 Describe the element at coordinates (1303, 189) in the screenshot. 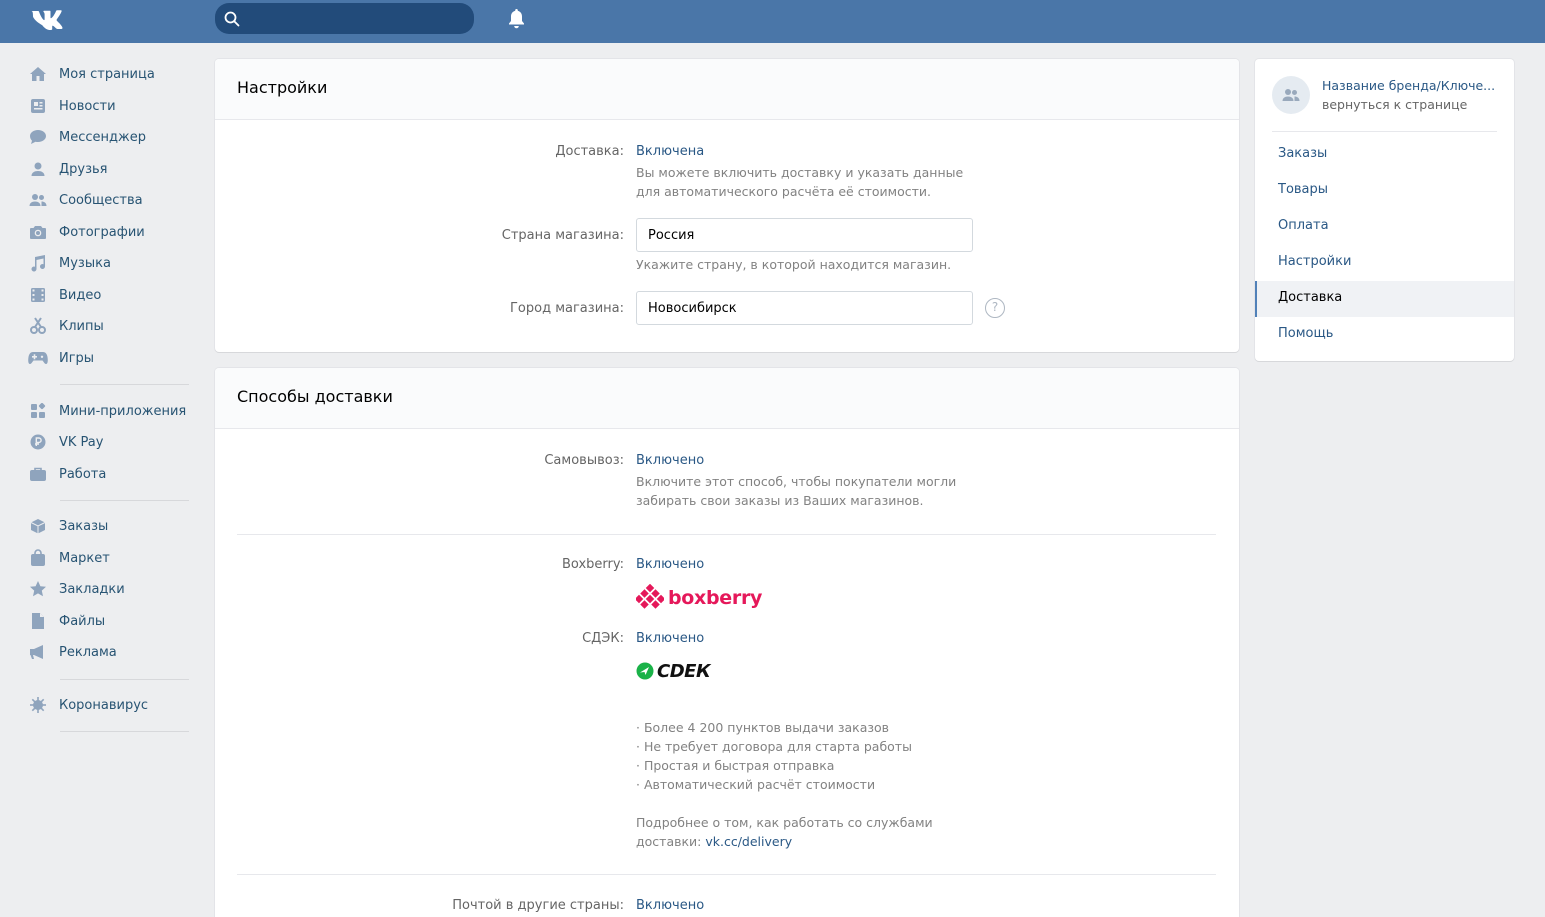

I see `menu-item-label: Товары` at that location.